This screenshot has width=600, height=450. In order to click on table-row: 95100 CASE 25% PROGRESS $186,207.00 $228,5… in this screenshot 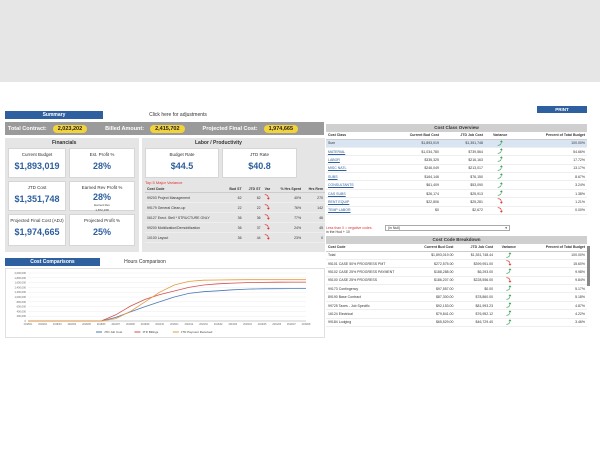, I will do `click(456, 281)`.